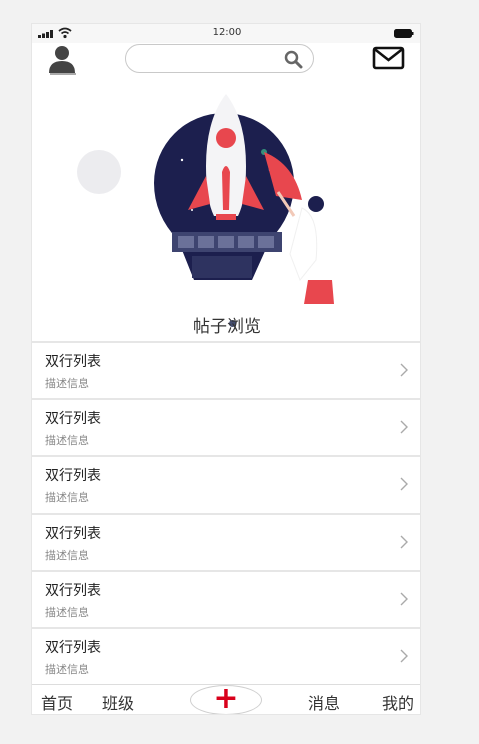  I want to click on status-time: 12:00, so click(227, 32).